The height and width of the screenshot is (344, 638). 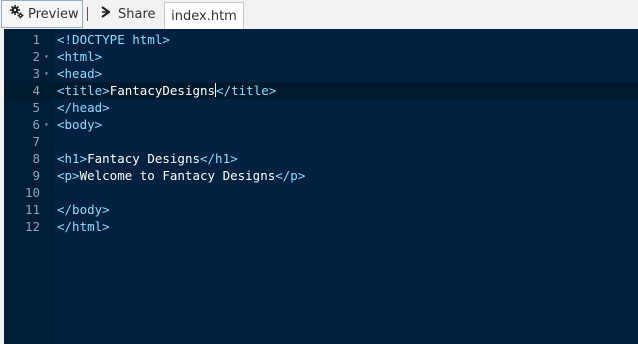 I want to click on code-line: 3 ▾ <head>, so click(x=321, y=73).